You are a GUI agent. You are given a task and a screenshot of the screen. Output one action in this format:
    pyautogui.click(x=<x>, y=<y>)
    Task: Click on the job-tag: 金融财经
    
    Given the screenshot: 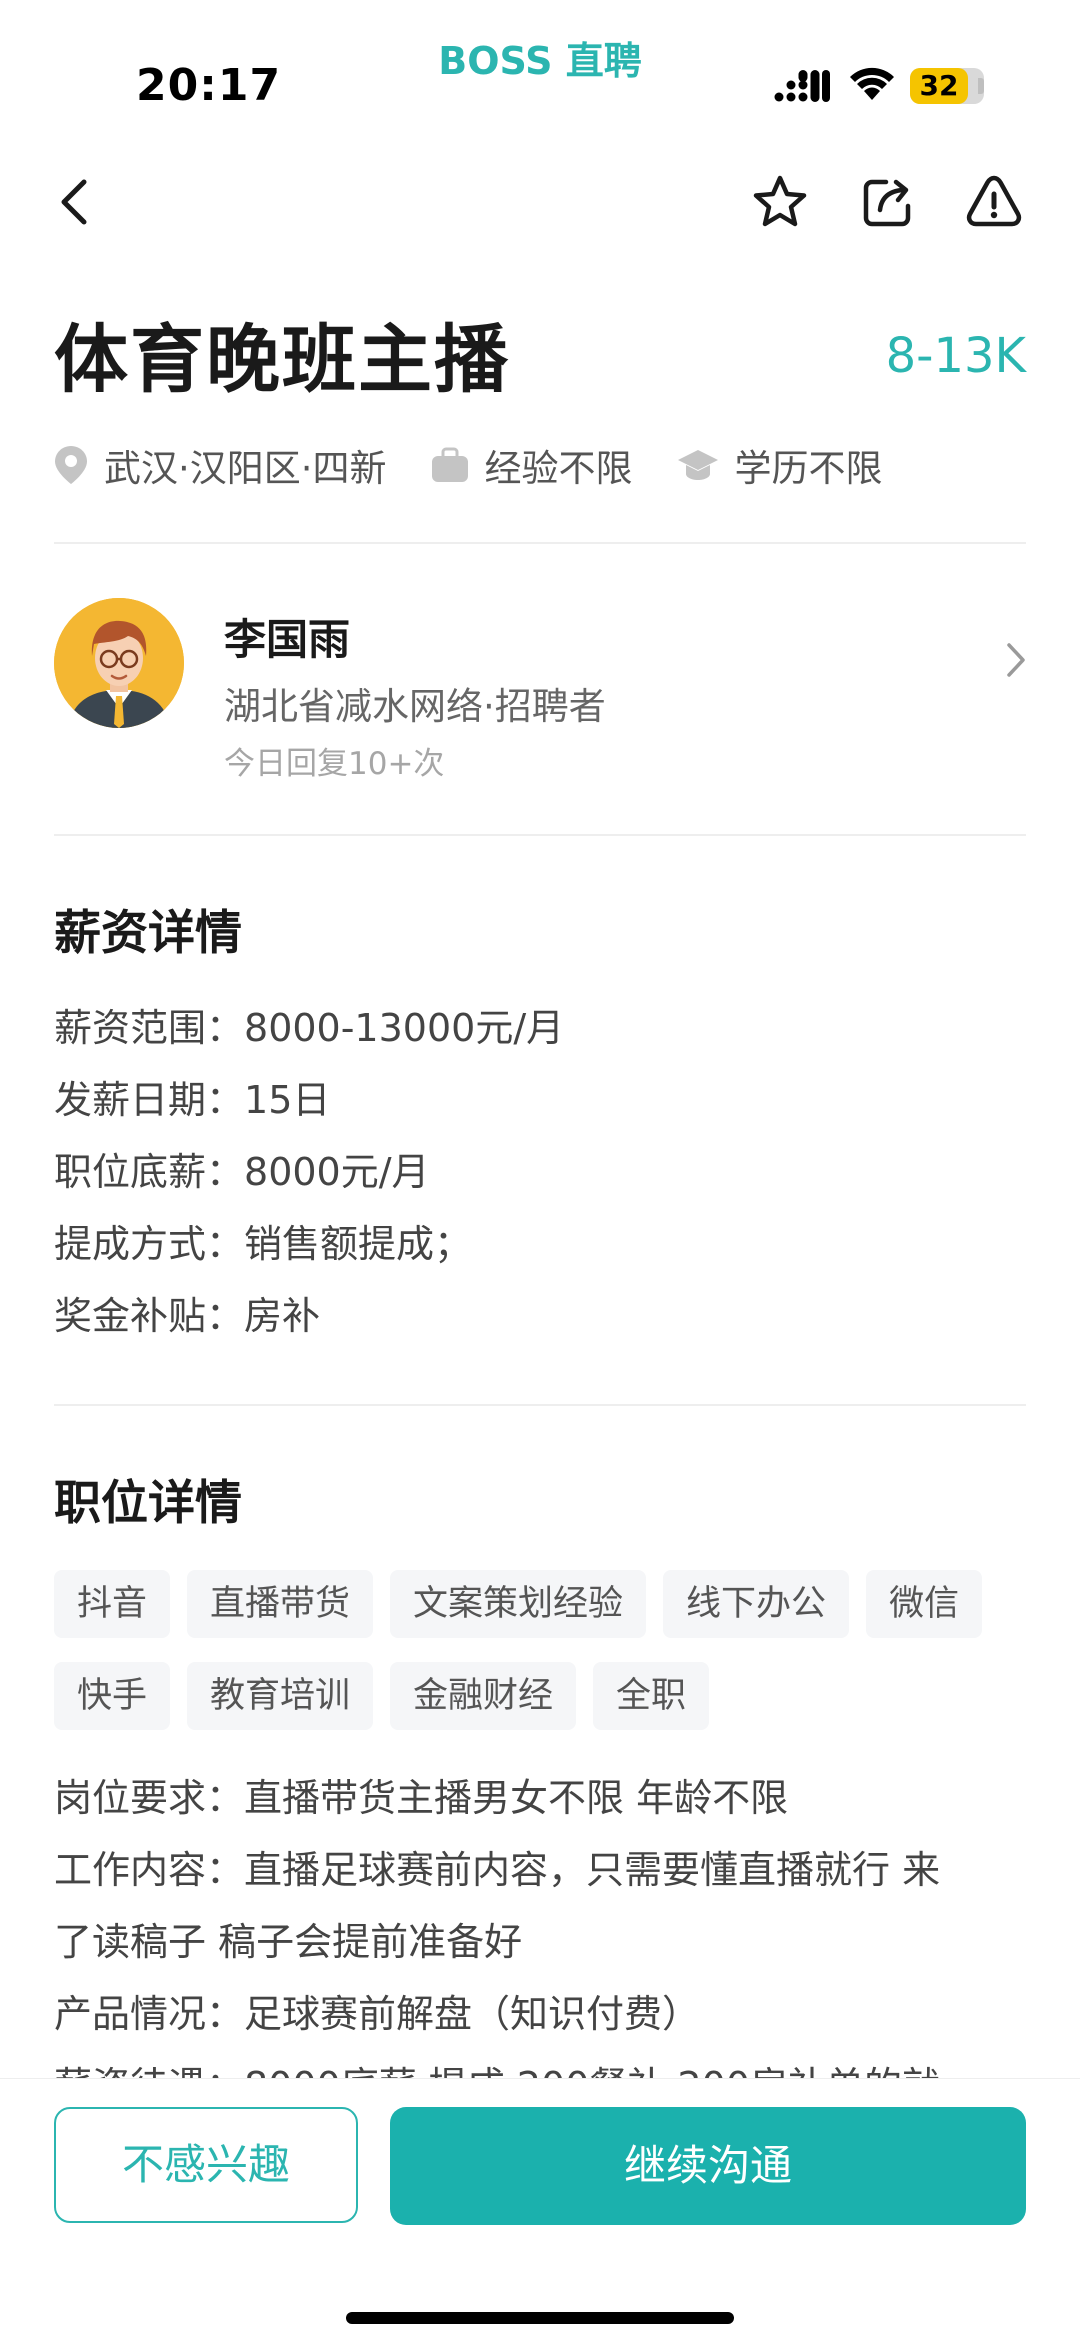 What is the action you would take?
    pyautogui.click(x=483, y=1696)
    